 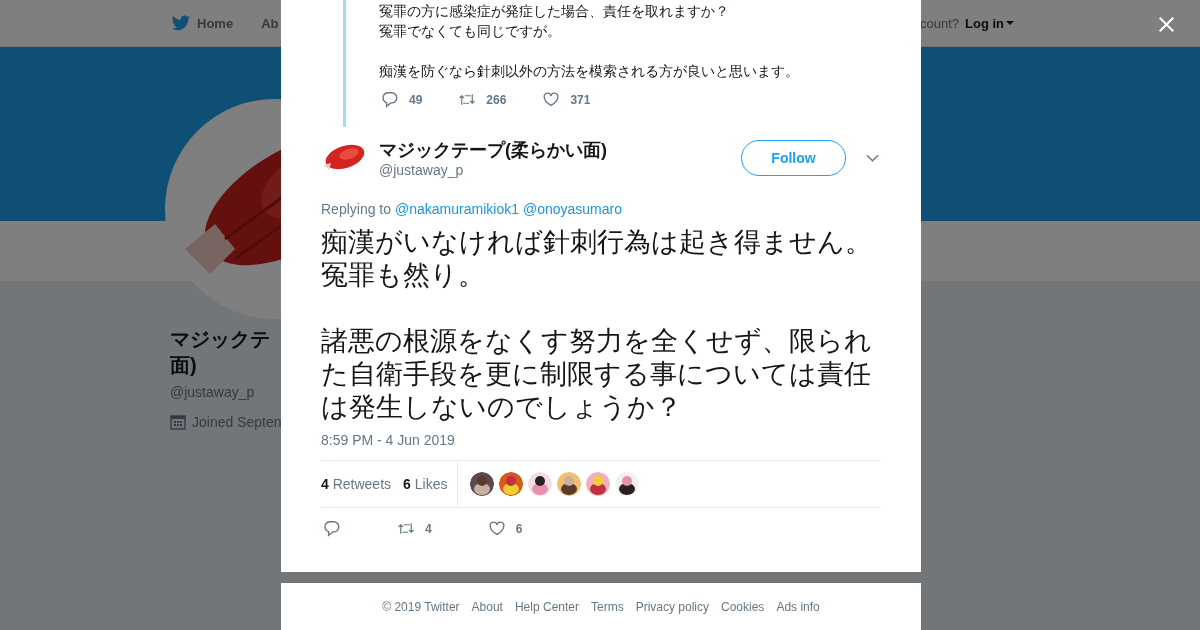 I want to click on footer-link: Help Center, so click(x=546, y=606).